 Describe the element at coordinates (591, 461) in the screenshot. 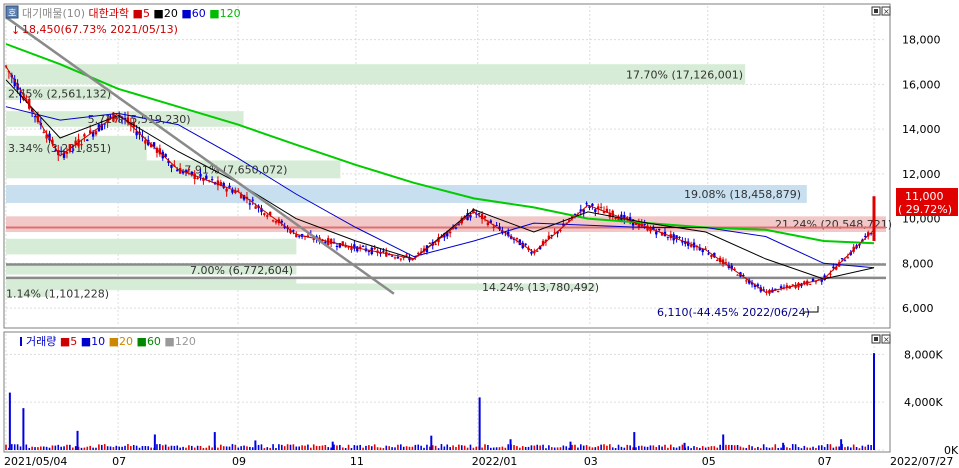

I see `x-tick-label: 03` at that location.